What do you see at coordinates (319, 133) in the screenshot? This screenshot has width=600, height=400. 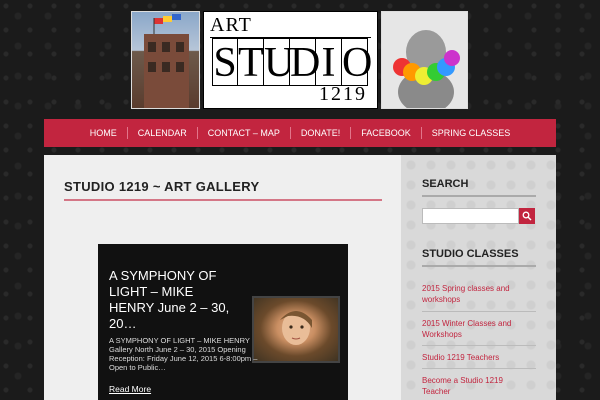 I see `nav-donate: DONATE!` at bounding box center [319, 133].